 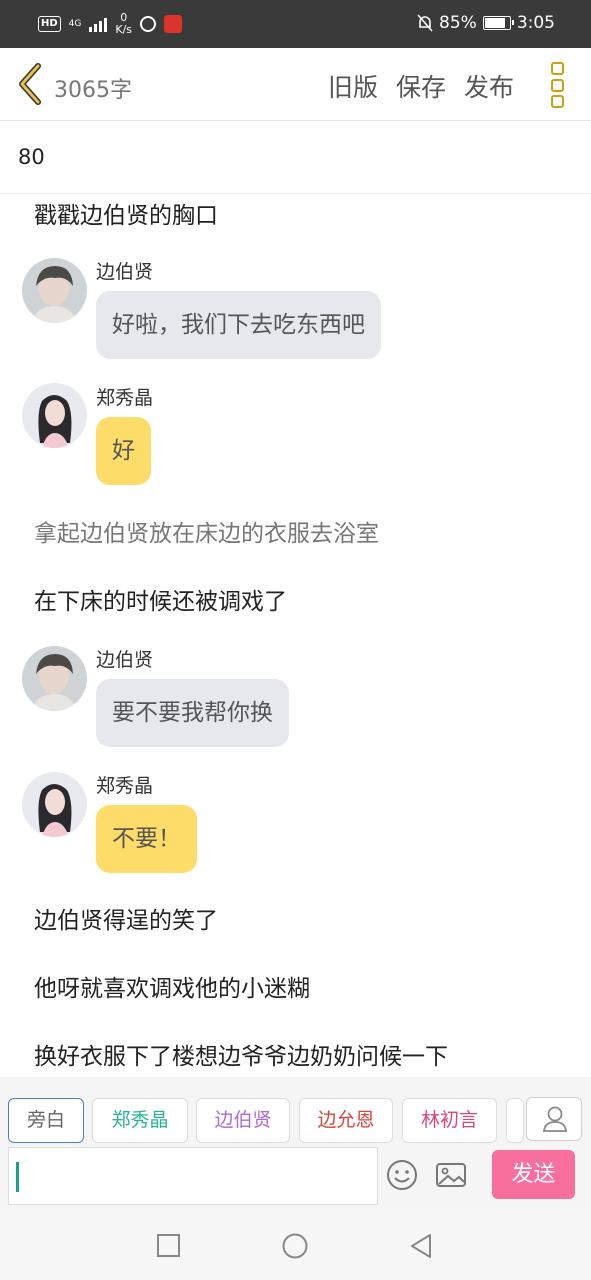 I want to click on dialogue-bubble: 好, so click(x=123, y=451).